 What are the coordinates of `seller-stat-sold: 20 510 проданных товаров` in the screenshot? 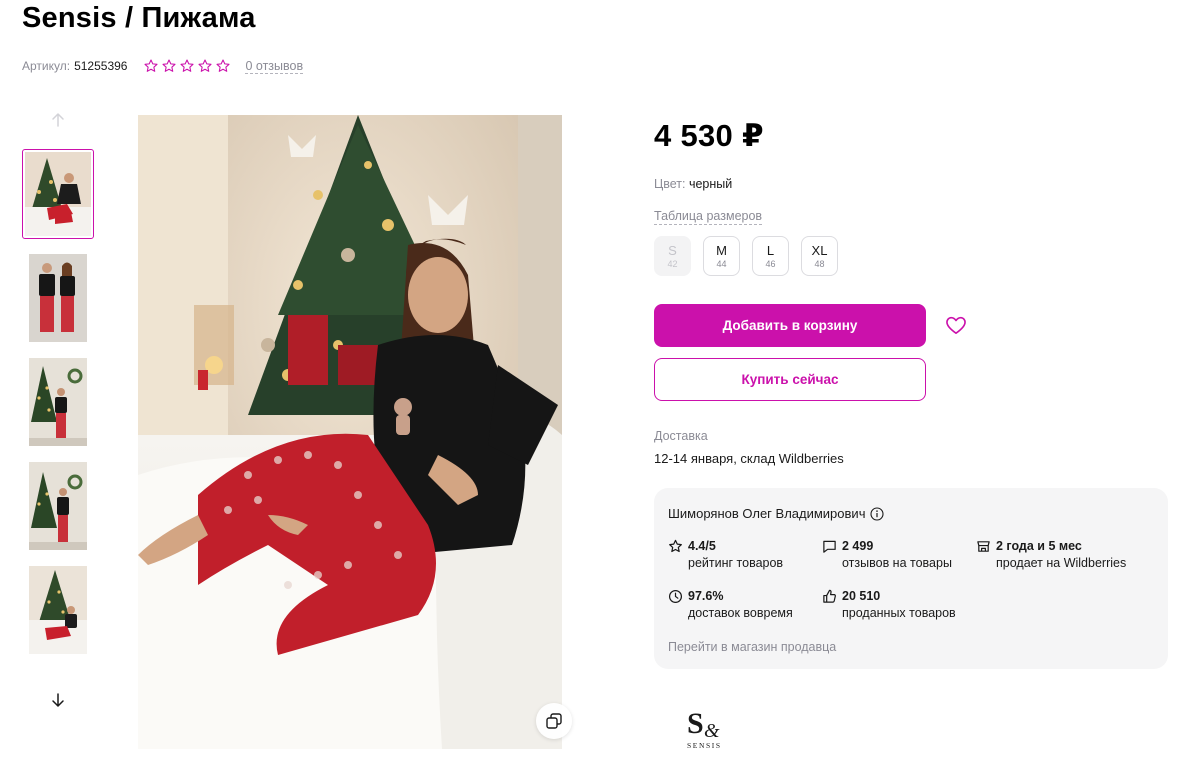 It's located at (889, 605).